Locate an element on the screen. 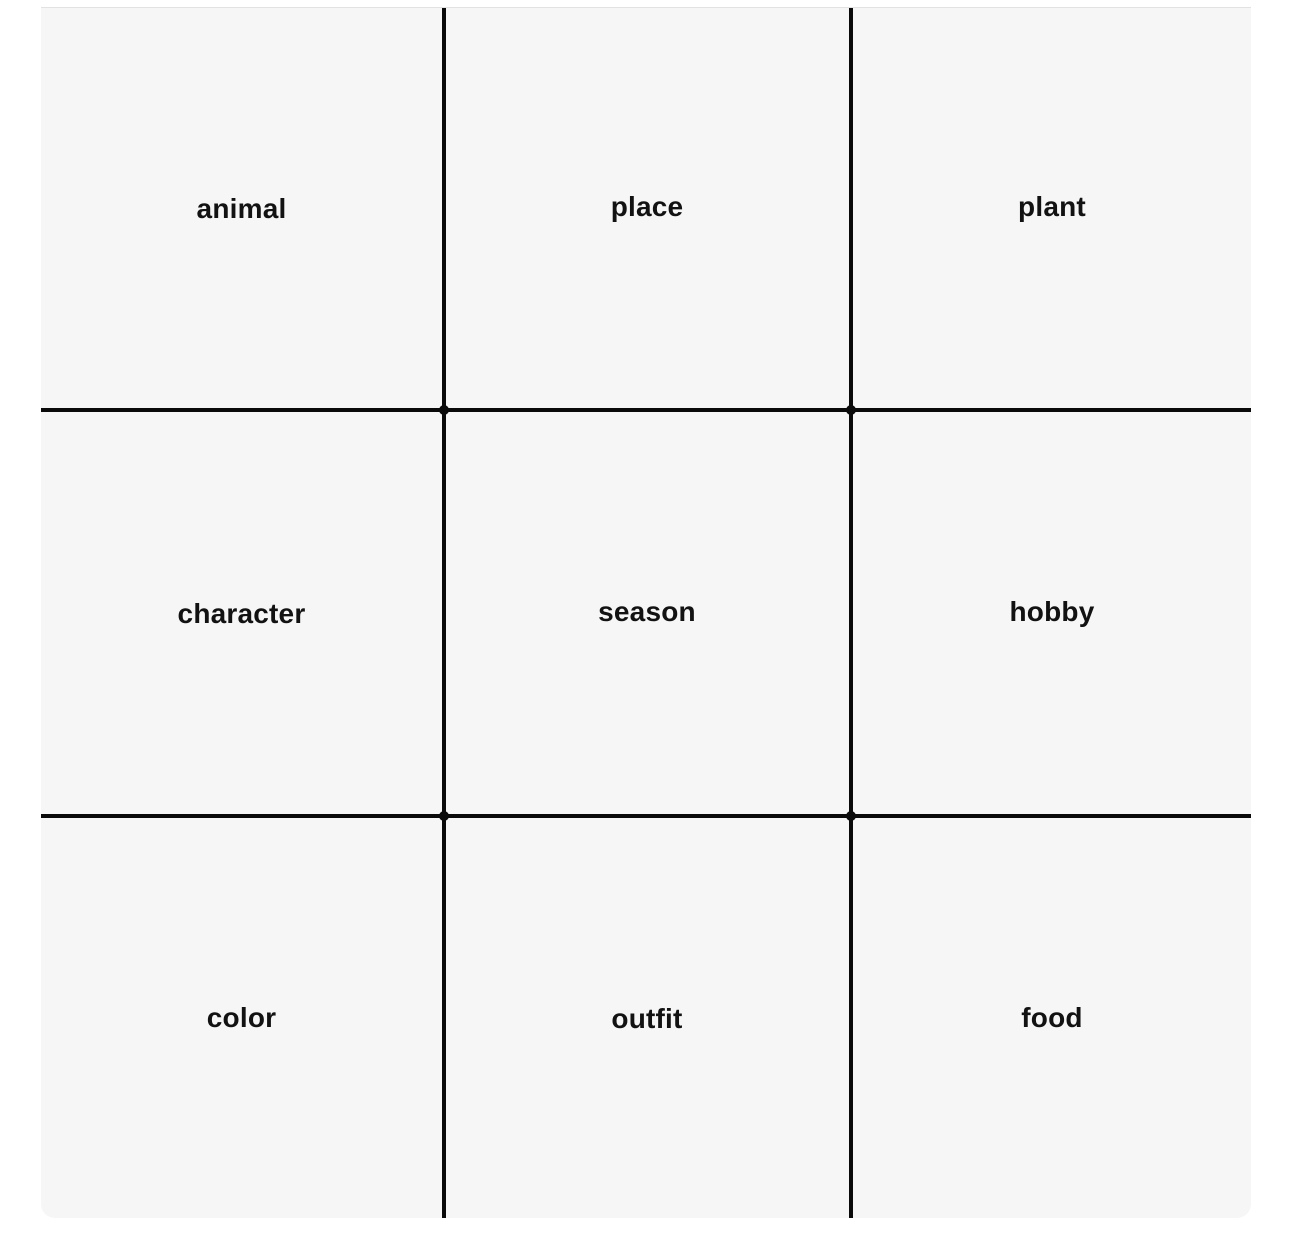 Image resolution: width=1308 pixels, height=1235 pixels. cell-label: outfit is located at coordinates (647, 1018).